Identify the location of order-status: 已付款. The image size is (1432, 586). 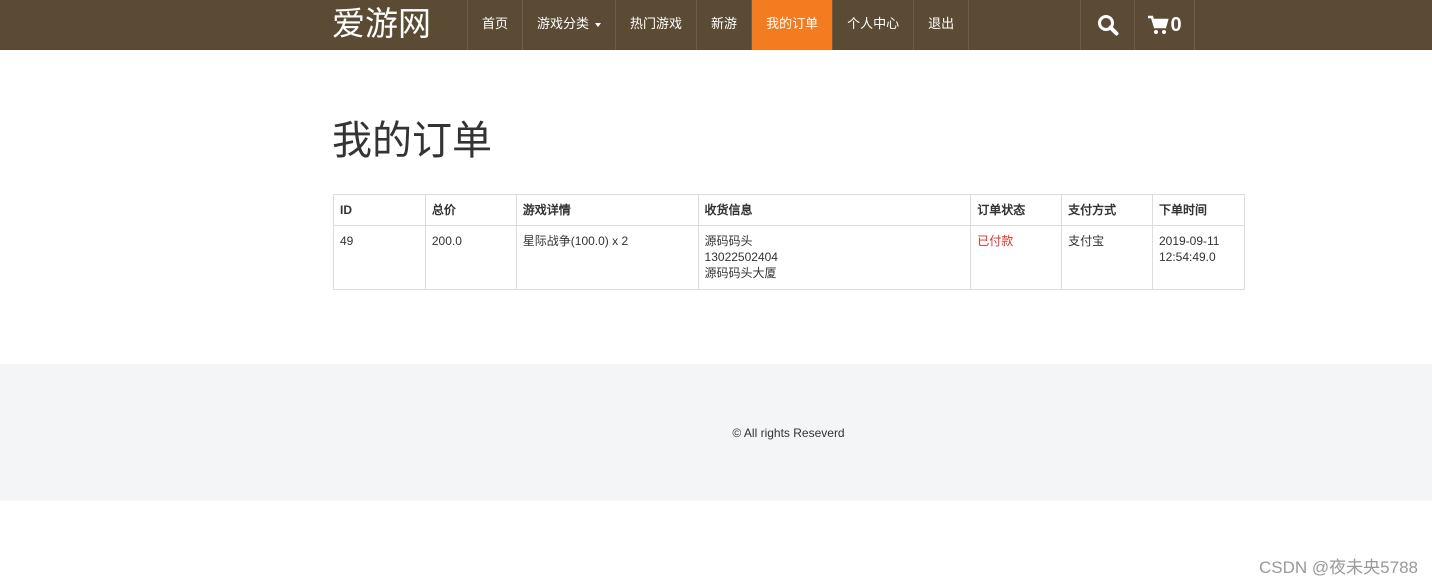
(1016, 257).